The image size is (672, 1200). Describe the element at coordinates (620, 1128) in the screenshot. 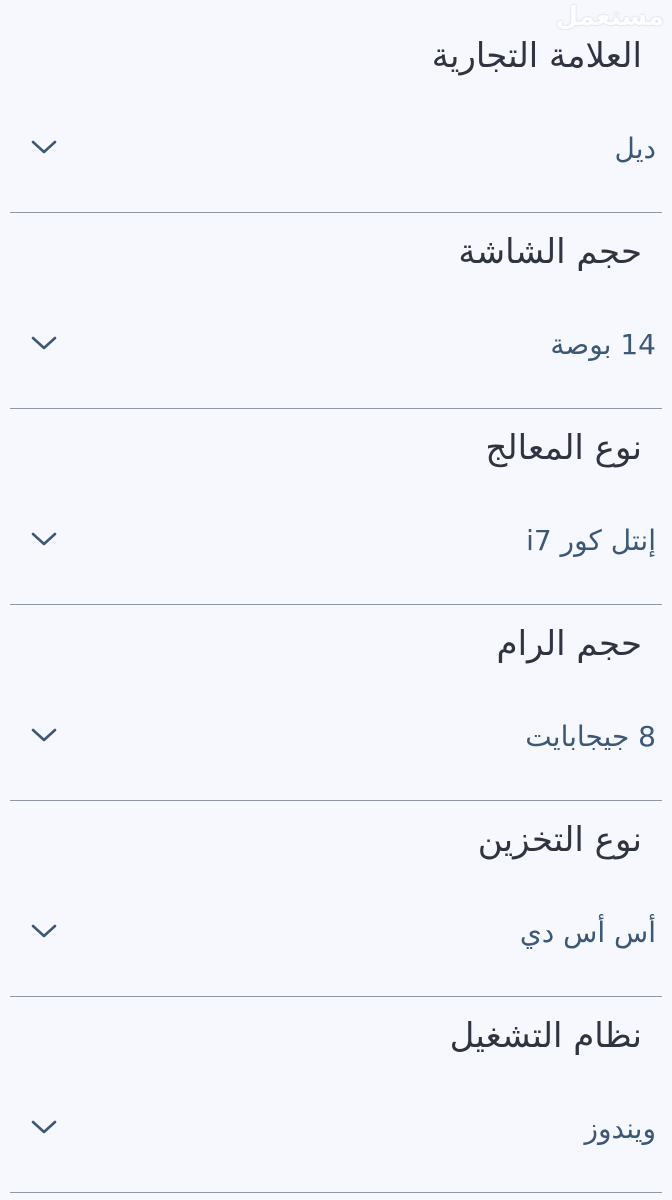

I see `spec-value: ويندوز` at that location.